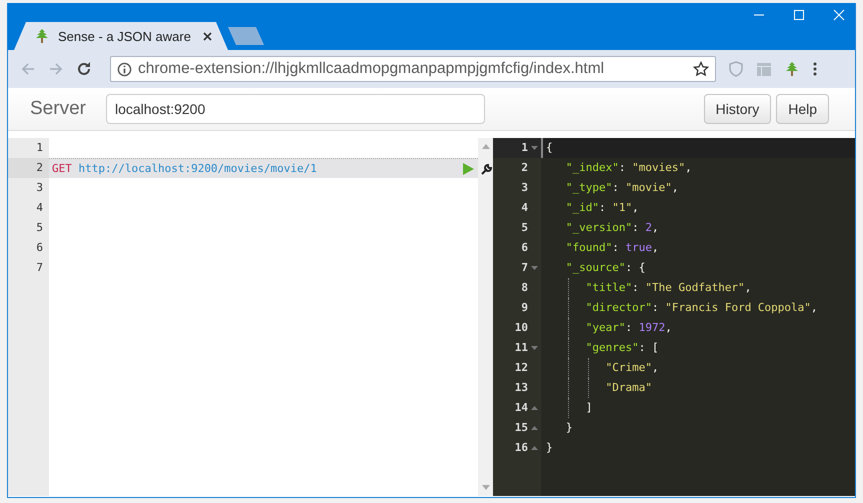  I want to click on scroll-down-icon, so click(486, 487).